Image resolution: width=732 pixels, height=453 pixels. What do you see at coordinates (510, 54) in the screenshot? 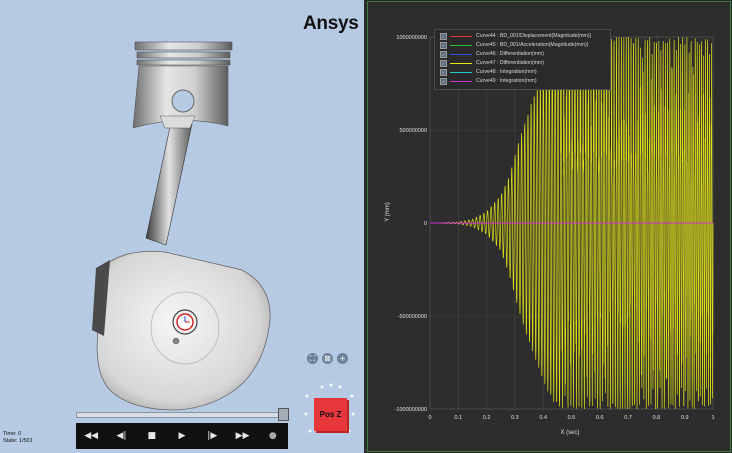
I see `legend-label: Curve46 : Differentiation(mm)` at bounding box center [510, 54].